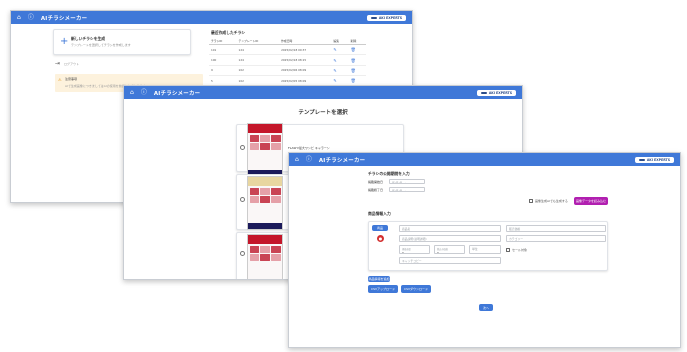 Image resolution: width=687 pixels, height=352 pixels. What do you see at coordinates (122, 42) in the screenshot?
I see `new-flyer-card: + 新しいチラシを生成 テンプレートを選択してチラシを作成します` at bounding box center [122, 42].